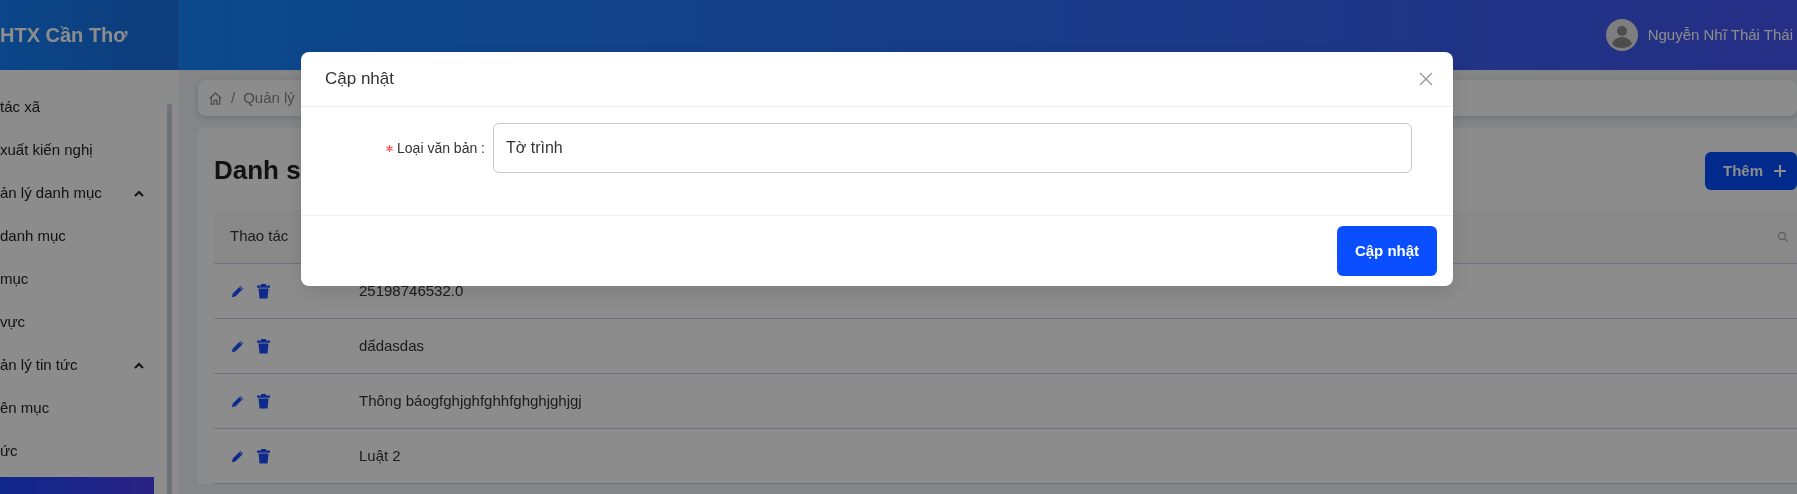 This screenshot has height=494, width=1797. What do you see at coordinates (33, 236) in the screenshot?
I see `sidebar-item-label: danh mục` at bounding box center [33, 236].